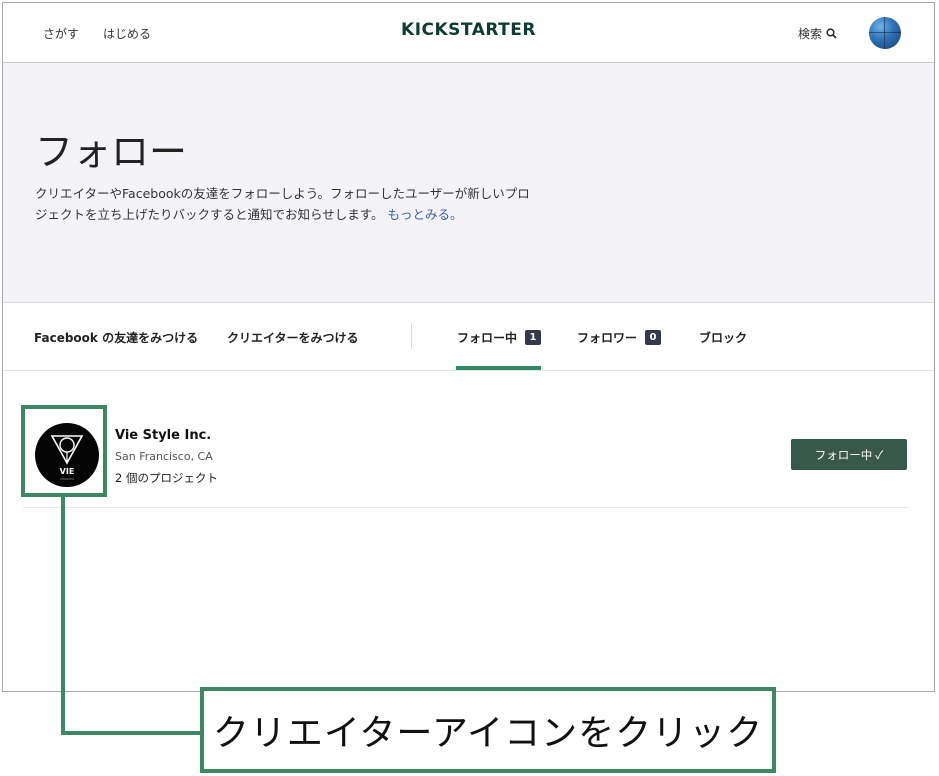 This screenshot has width=939, height=776. What do you see at coordinates (468, 30) in the screenshot?
I see `kickstarter-logo: KICKSTARTER` at bounding box center [468, 30].